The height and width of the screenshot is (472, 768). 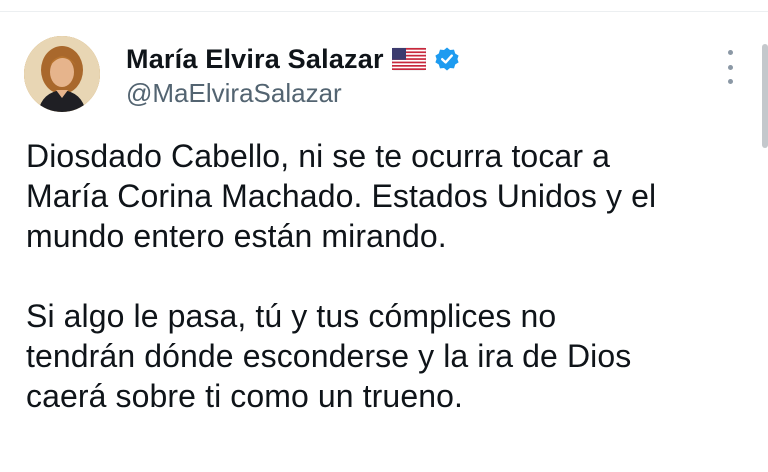 I want to click on author-name-row: María Elvira Salazar, so click(x=293, y=59).